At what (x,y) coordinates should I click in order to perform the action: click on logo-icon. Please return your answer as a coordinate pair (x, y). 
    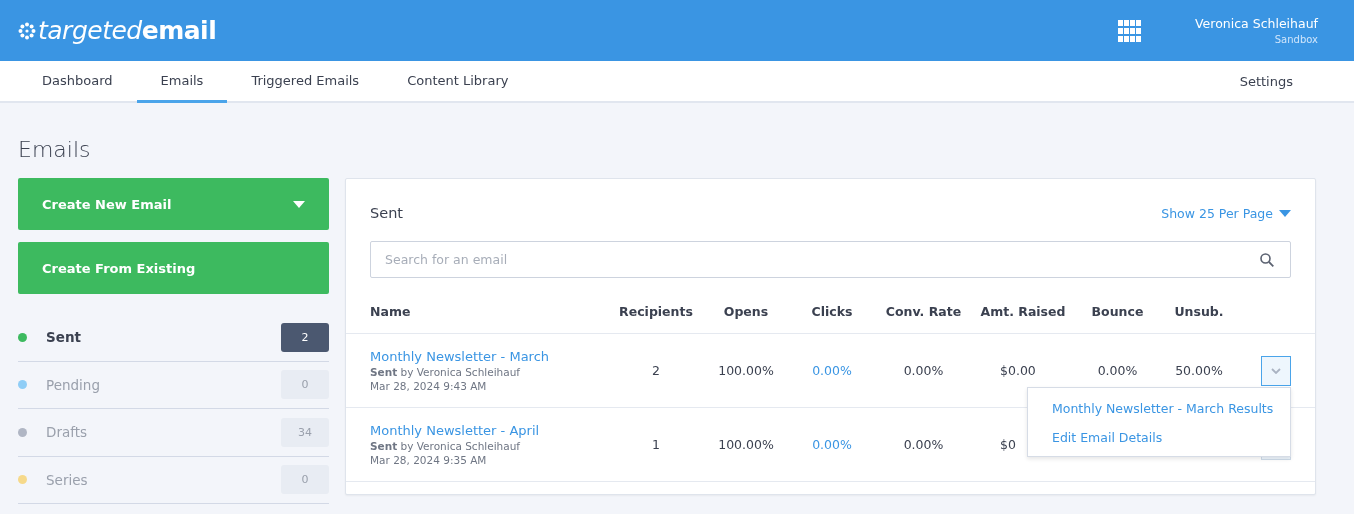
    Looking at the image, I should click on (27, 30).